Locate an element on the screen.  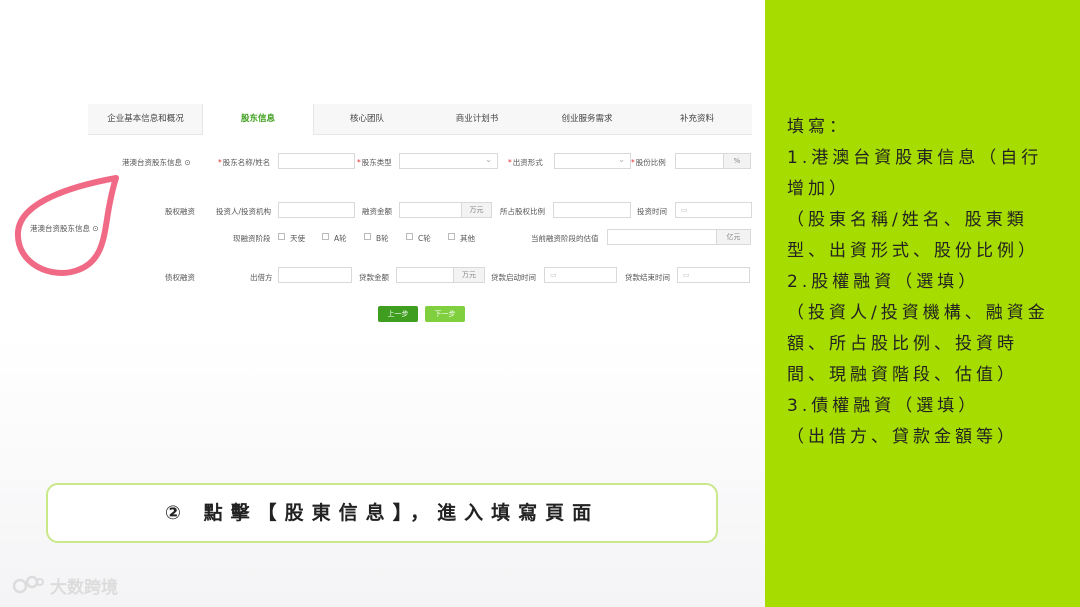
tab-supplementary: 补充资料 is located at coordinates (697, 119).